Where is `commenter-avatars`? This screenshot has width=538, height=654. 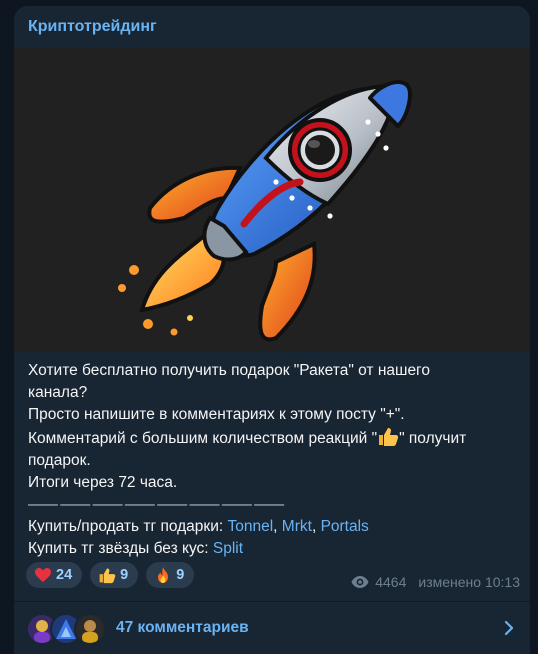 commenter-avatars is located at coordinates (69, 629).